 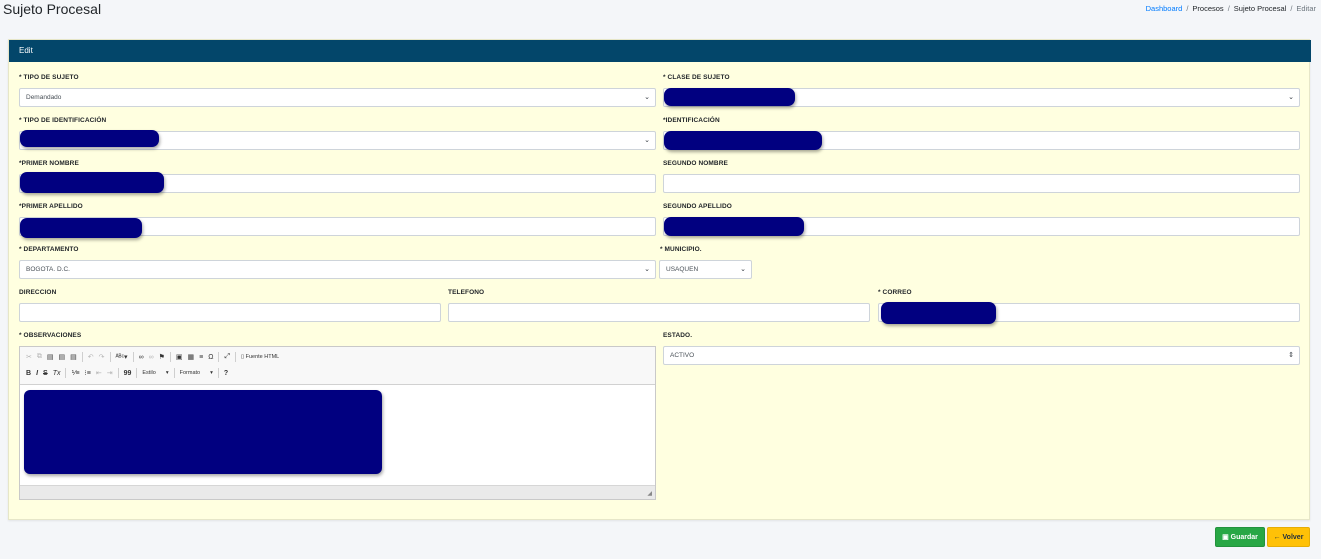 I want to click on source-label: Fuente HTML, so click(x=262, y=357).